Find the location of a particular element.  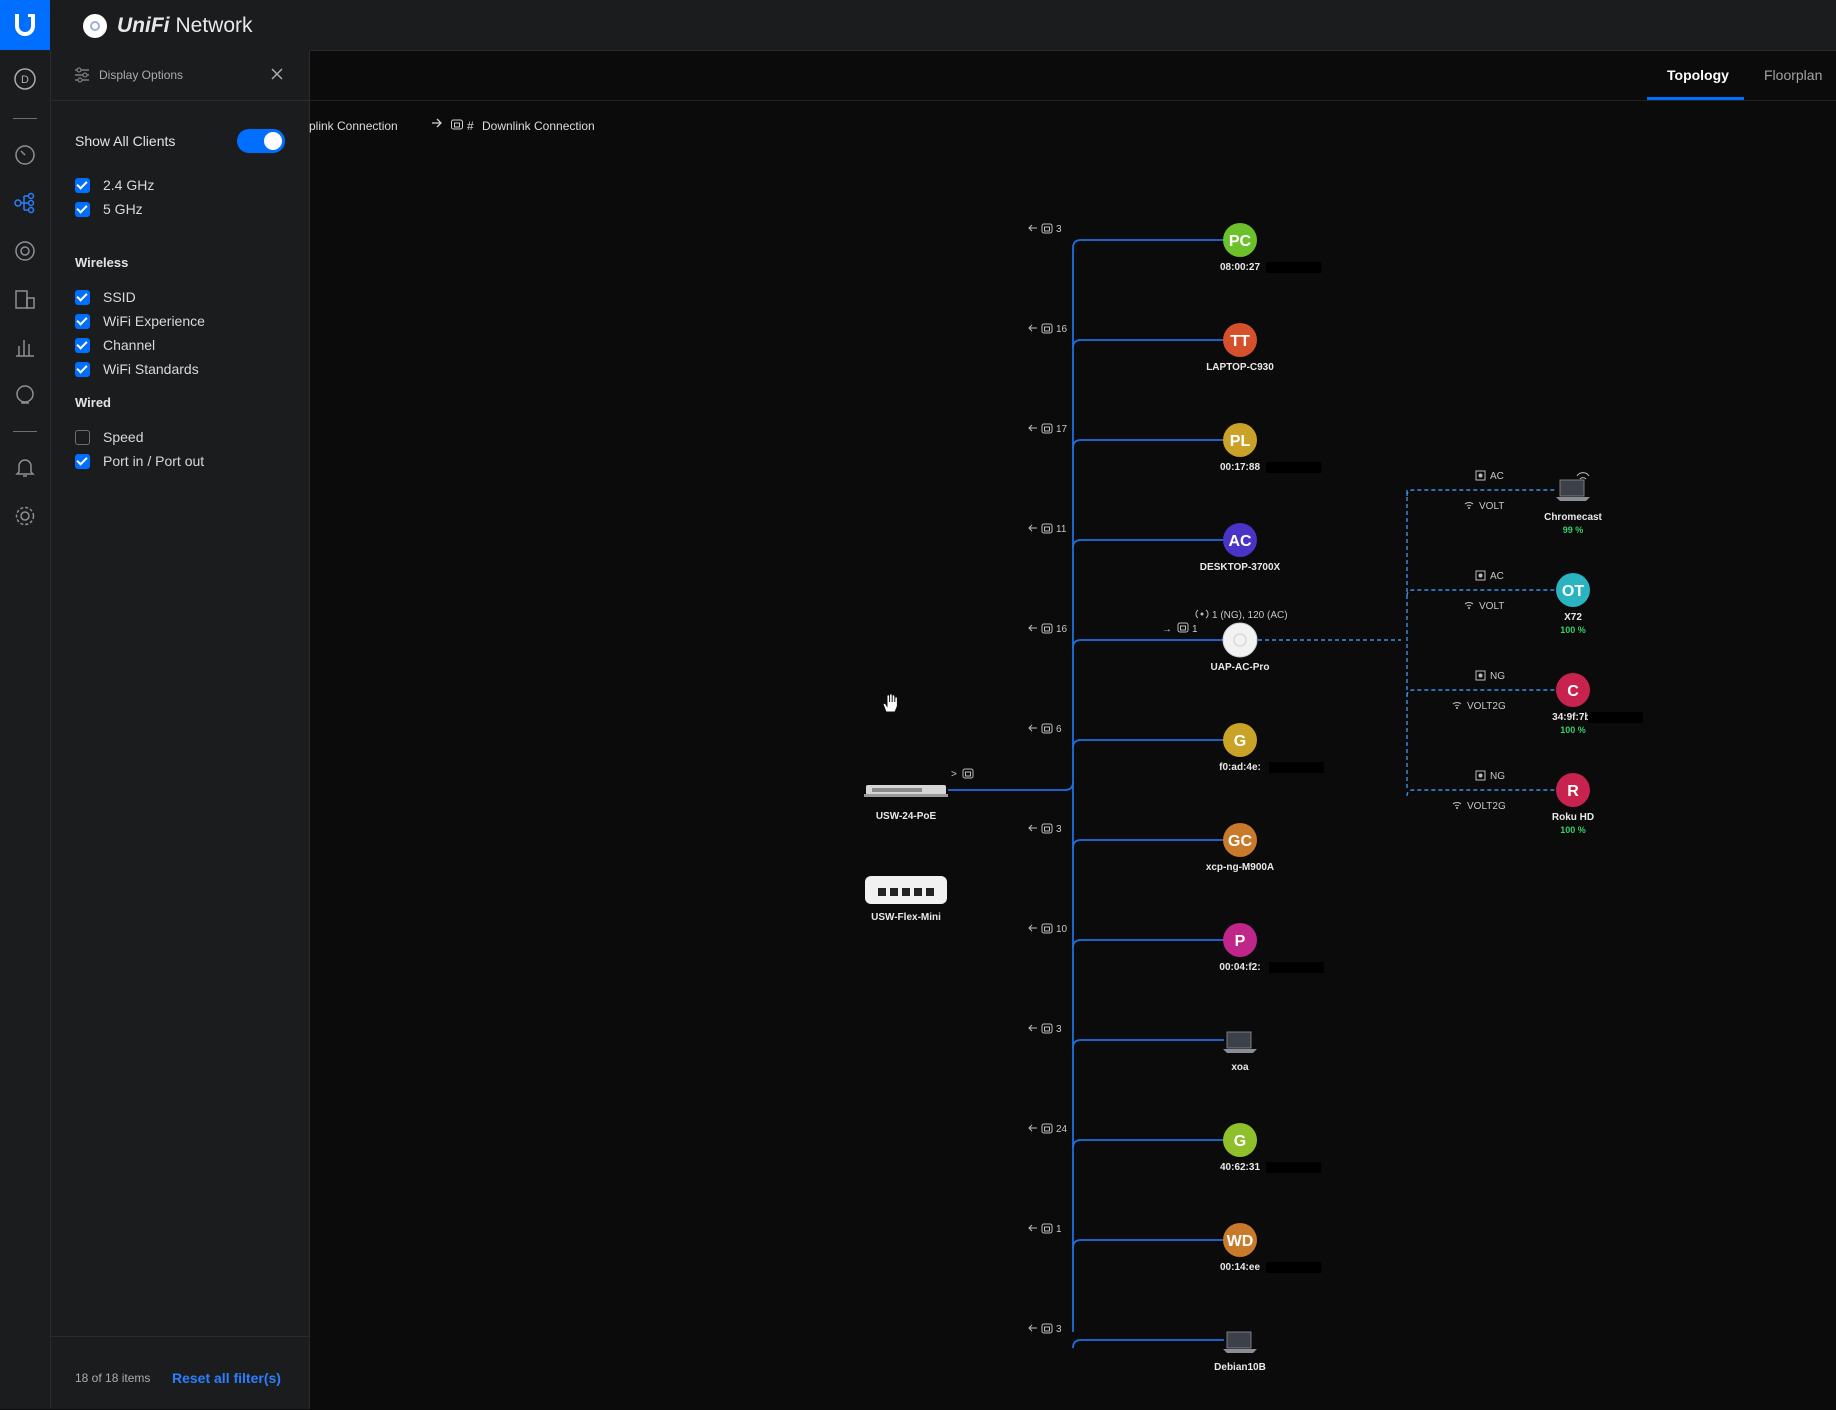

switch-label: USW-Flex-Mini is located at coordinates (906, 917).